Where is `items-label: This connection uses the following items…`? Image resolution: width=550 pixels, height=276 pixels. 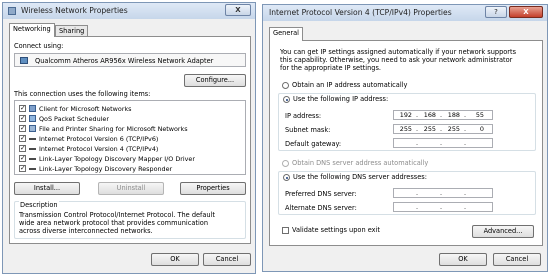 items-label: This connection uses the following items… is located at coordinates (82, 94).